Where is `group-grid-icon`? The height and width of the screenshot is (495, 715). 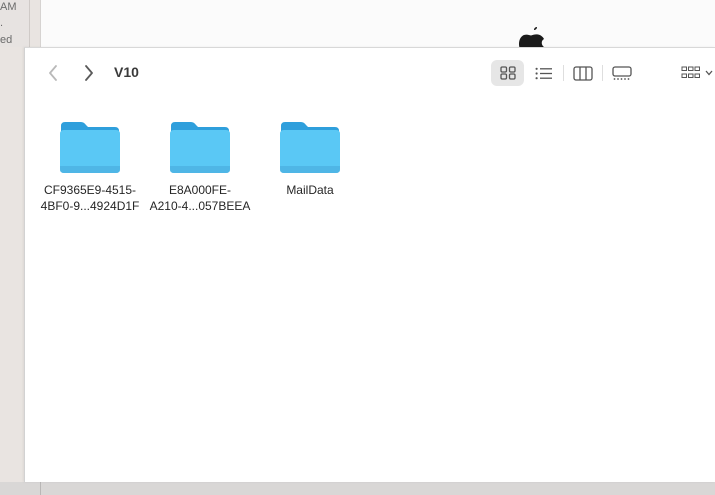
group-grid-icon is located at coordinates (690, 72).